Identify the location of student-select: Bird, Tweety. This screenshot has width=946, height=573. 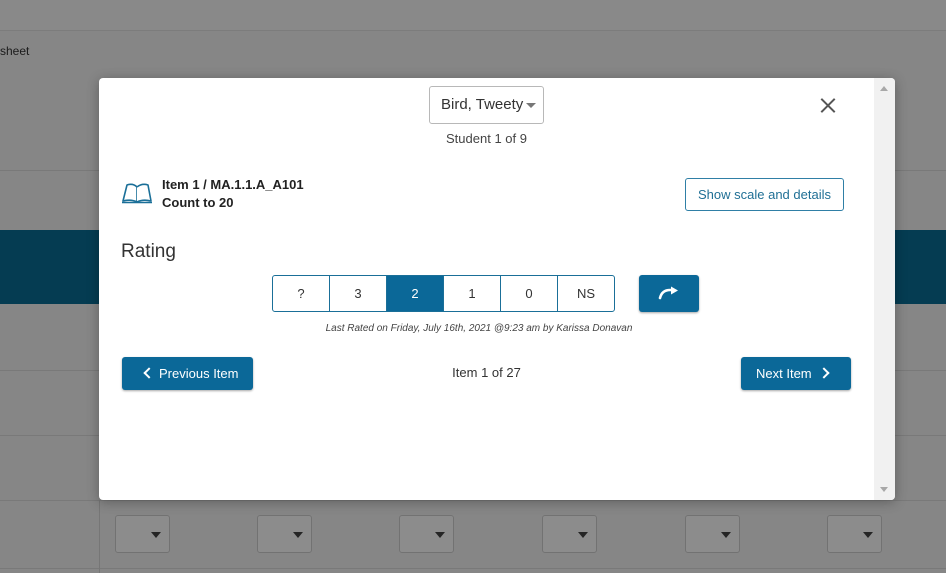
(486, 105).